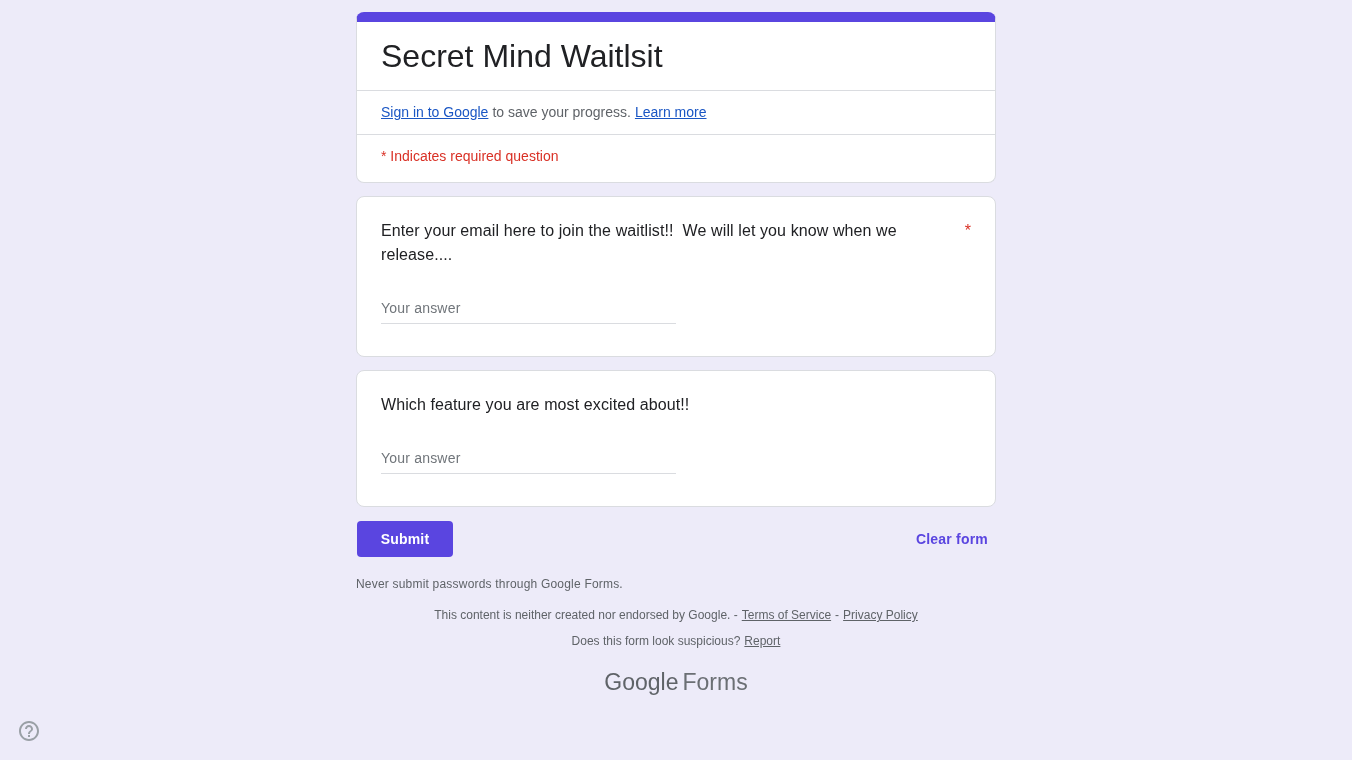 Image resolution: width=1352 pixels, height=760 pixels. Describe the element at coordinates (435, 112) in the screenshot. I see `text-link: Sign in to Google` at that location.